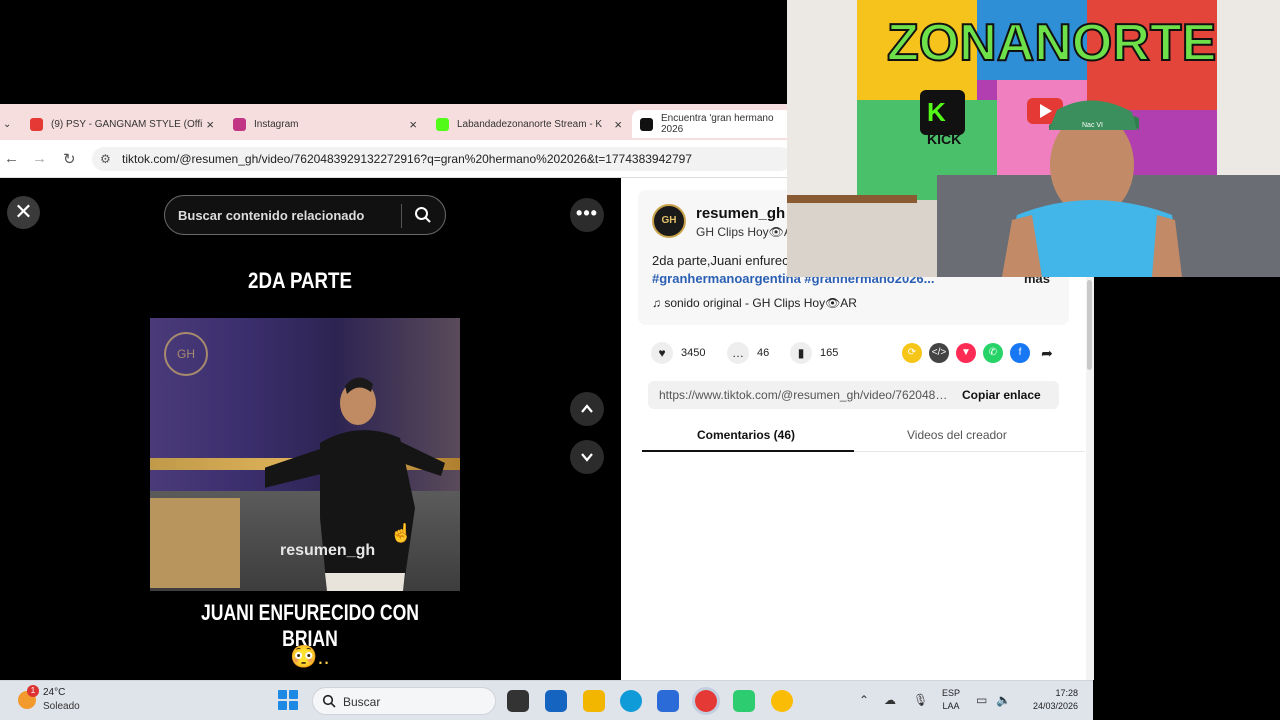  I want to click on taskbar-search-input: Buscar, so click(404, 701).